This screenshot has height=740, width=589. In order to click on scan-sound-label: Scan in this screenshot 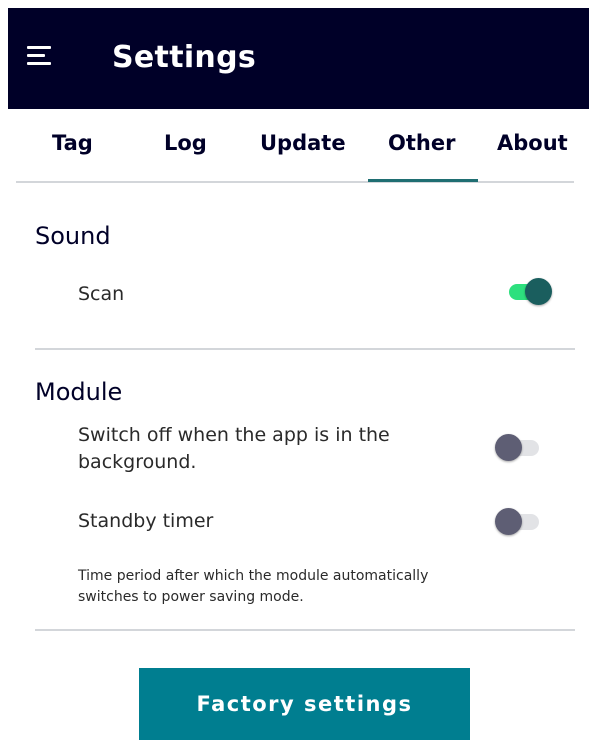, I will do `click(101, 294)`.